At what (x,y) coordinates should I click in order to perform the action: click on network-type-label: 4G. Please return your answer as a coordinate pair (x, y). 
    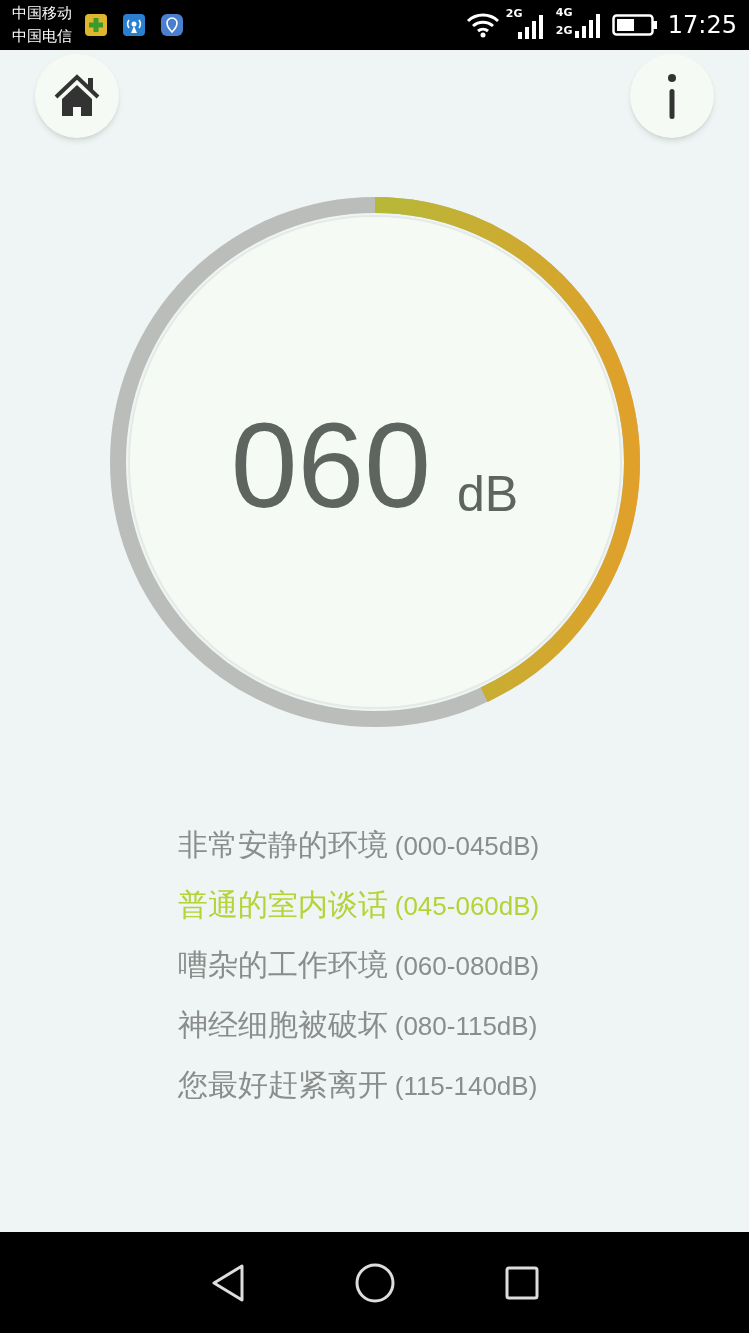
    Looking at the image, I should click on (564, 12).